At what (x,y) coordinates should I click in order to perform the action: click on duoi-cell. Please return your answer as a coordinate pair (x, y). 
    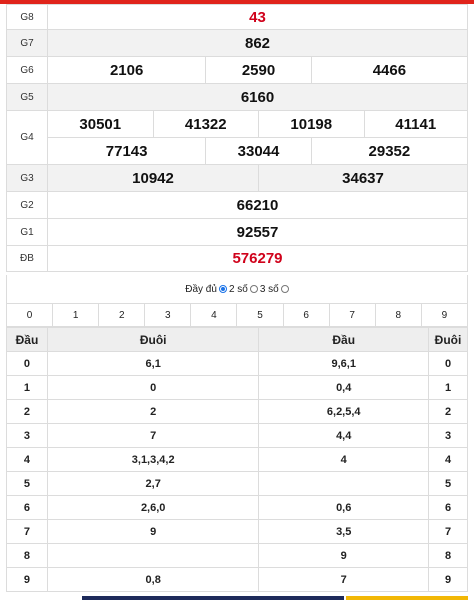
    Looking at the image, I should click on (153, 555).